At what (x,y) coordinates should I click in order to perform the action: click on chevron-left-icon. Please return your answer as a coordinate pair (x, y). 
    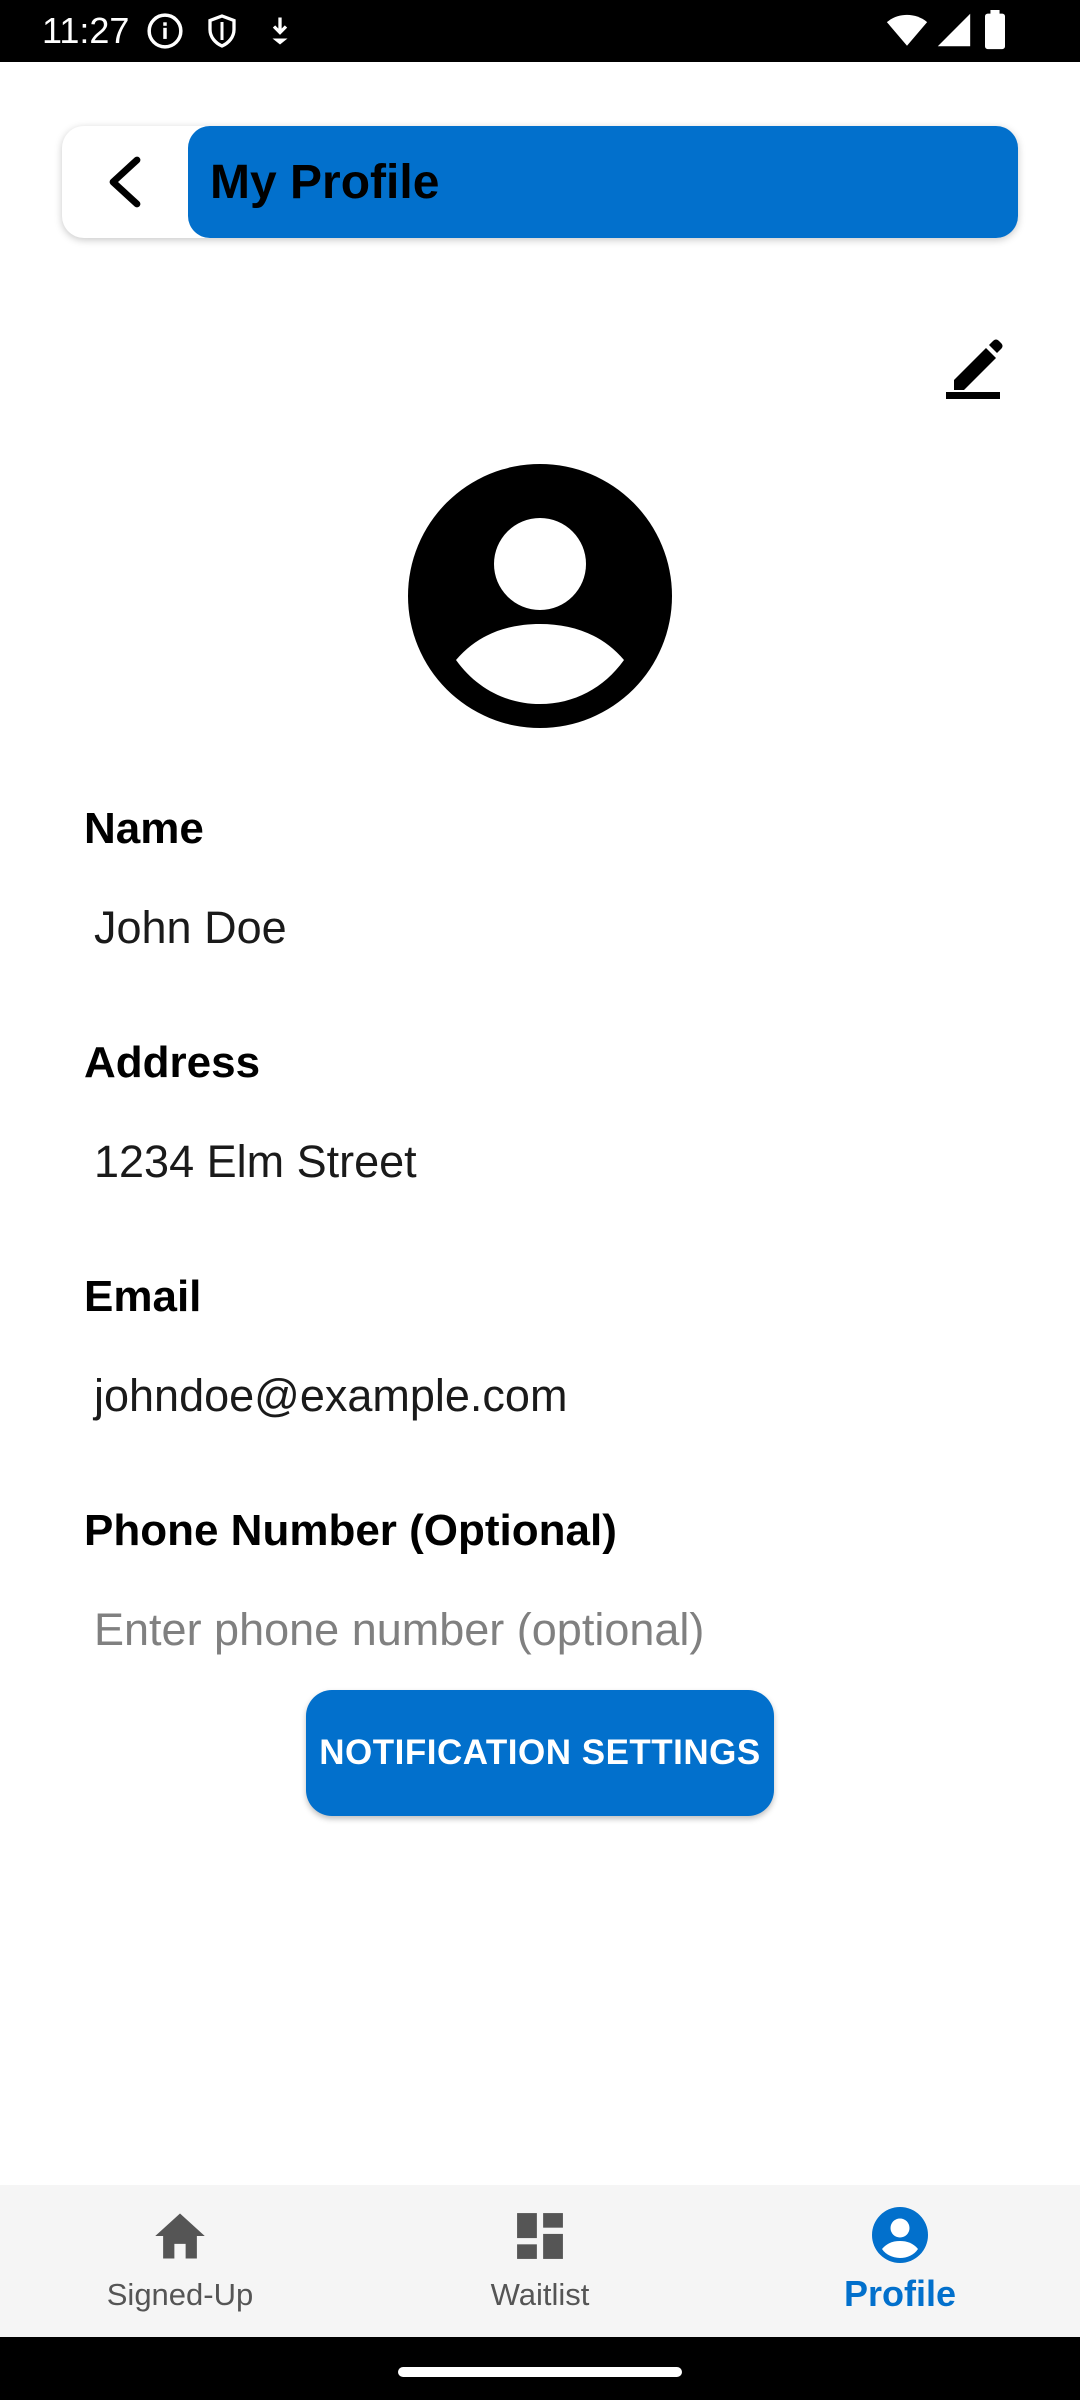
    Looking at the image, I should click on (125, 182).